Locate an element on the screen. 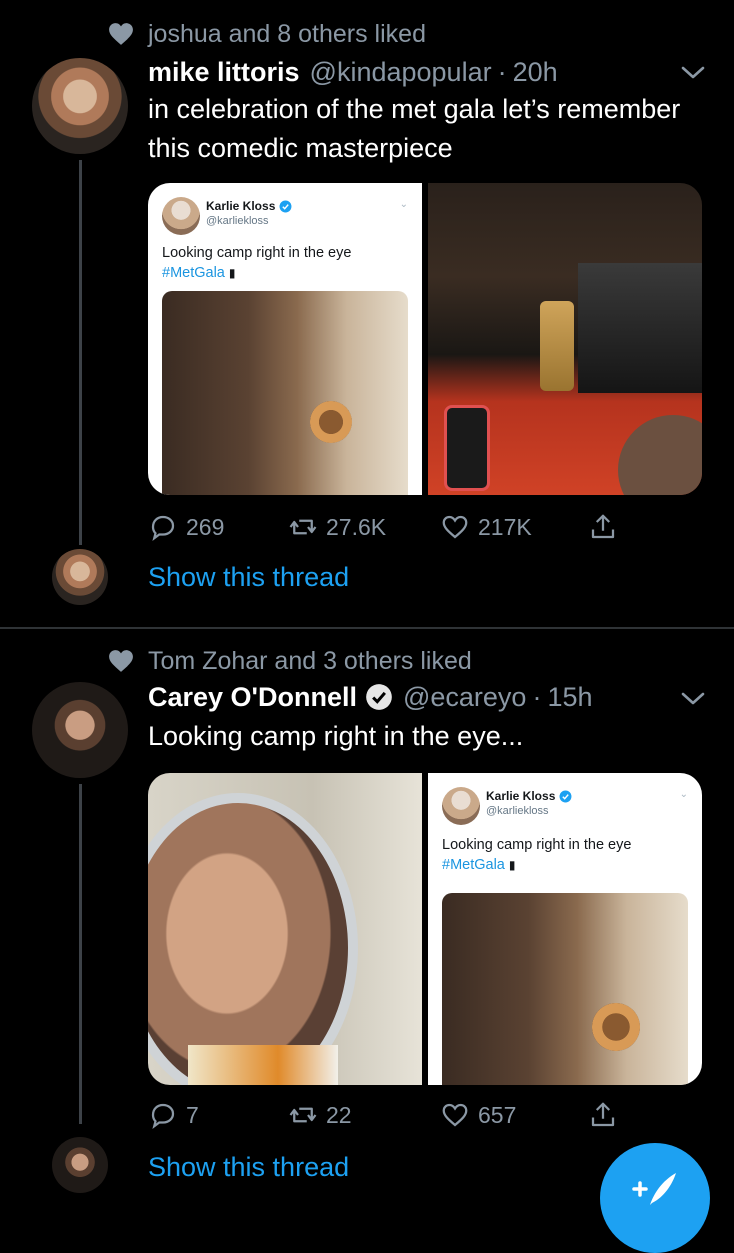 This screenshot has height=1253, width=734. reply-count: 269 is located at coordinates (205, 526).